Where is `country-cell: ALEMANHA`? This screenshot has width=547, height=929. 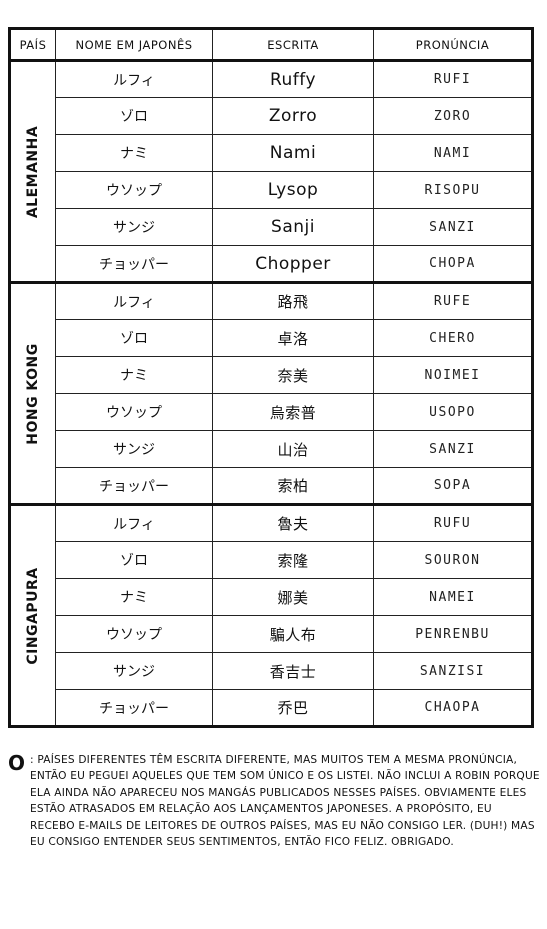 country-cell: ALEMANHA is located at coordinates (32, 171).